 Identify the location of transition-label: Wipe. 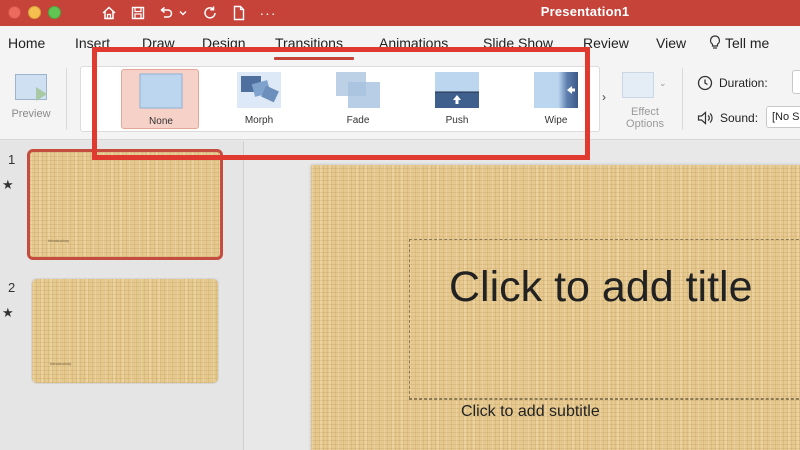
(556, 120).